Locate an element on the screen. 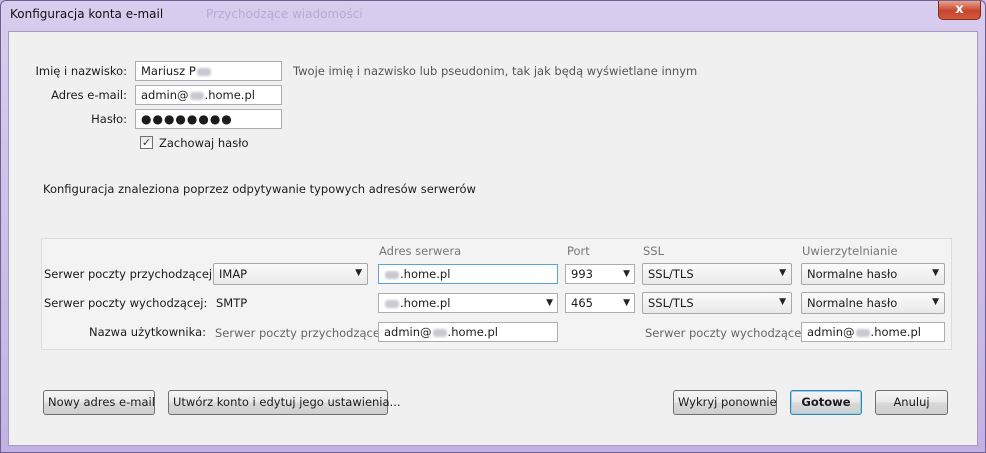 Image resolution: width=986 pixels, height=453 pixels. column-auth: Uwierzytelnianie is located at coordinates (850, 251).